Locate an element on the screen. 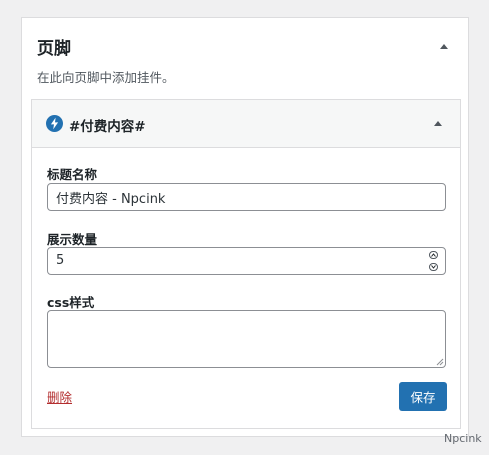 This screenshot has height=455, width=489. title-field-label: 标题名称 is located at coordinates (72, 174).